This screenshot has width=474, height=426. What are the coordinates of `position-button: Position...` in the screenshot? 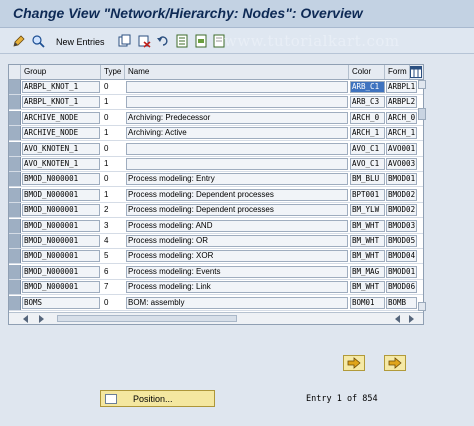 It's located at (157, 398).